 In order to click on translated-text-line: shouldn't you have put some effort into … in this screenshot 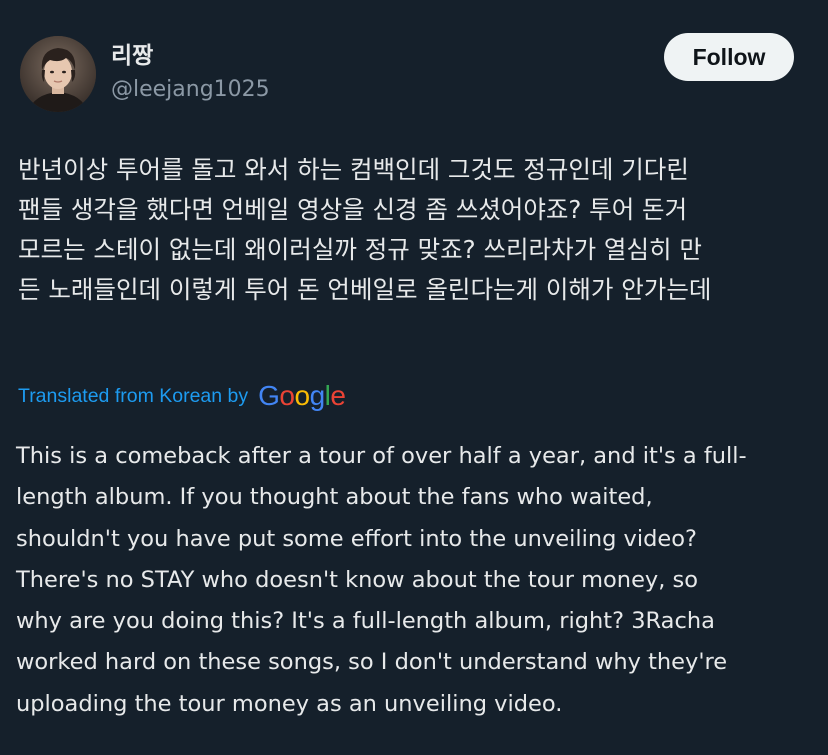, I will do `click(356, 538)`.